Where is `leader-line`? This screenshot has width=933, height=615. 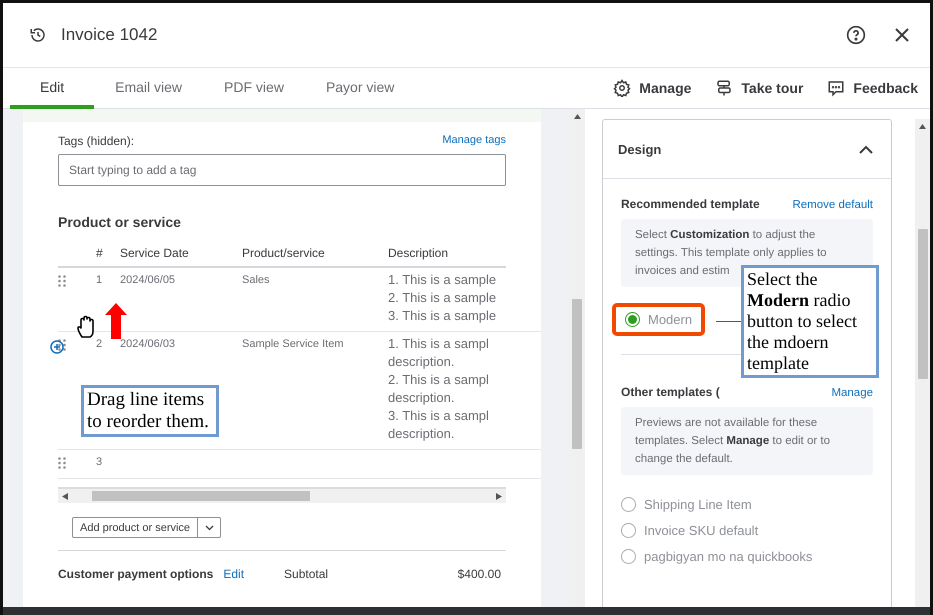
leader-line is located at coordinates (728, 321).